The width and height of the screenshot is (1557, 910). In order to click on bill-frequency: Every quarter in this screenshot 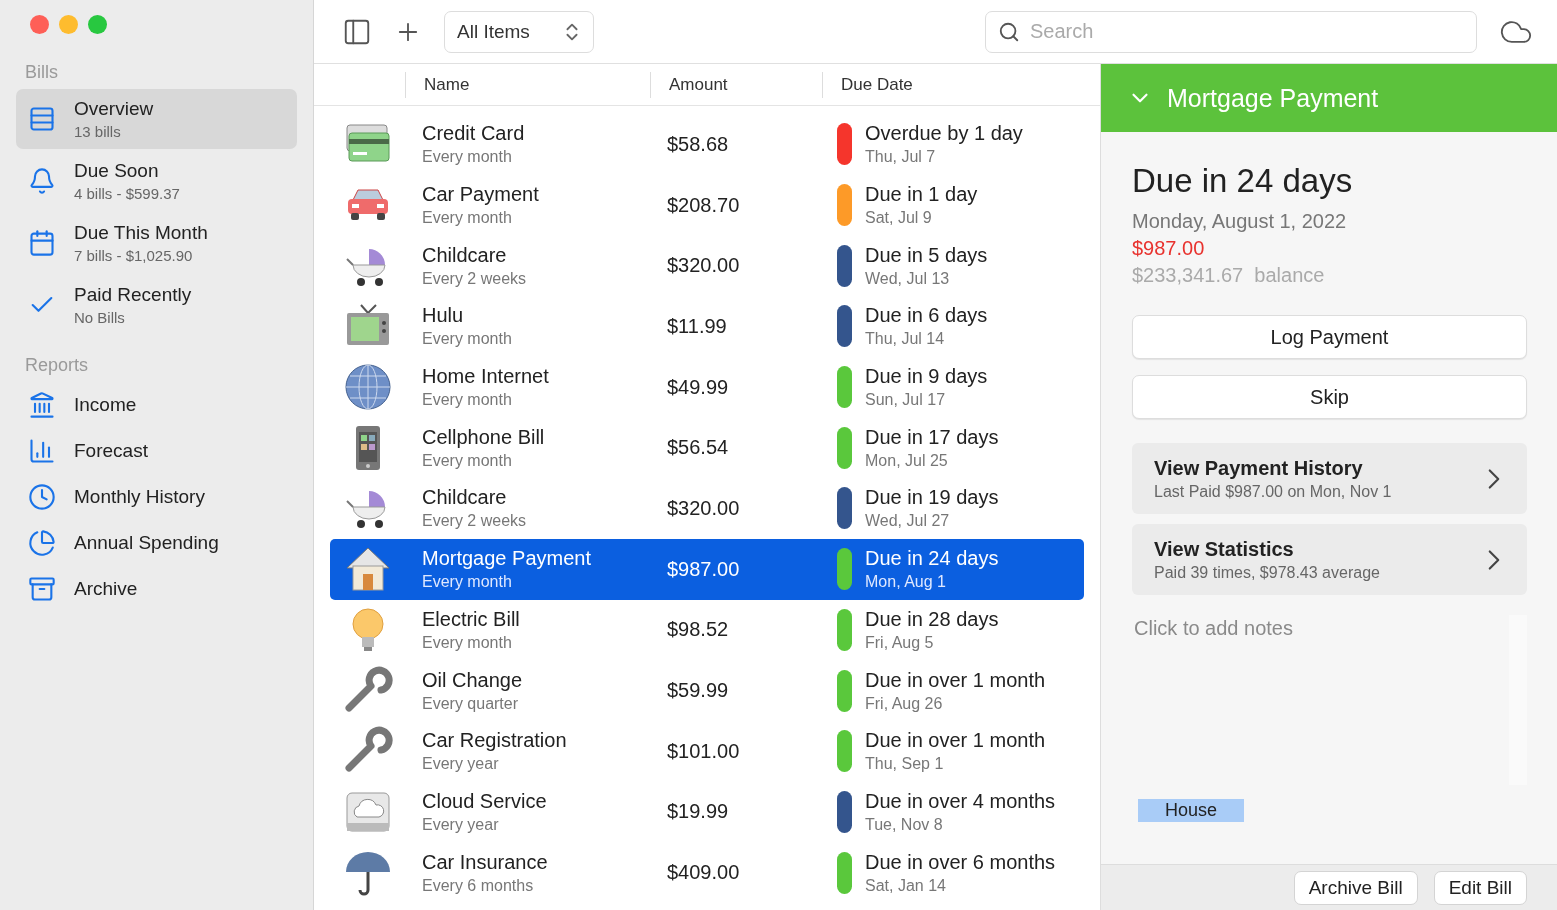, I will do `click(471, 703)`.